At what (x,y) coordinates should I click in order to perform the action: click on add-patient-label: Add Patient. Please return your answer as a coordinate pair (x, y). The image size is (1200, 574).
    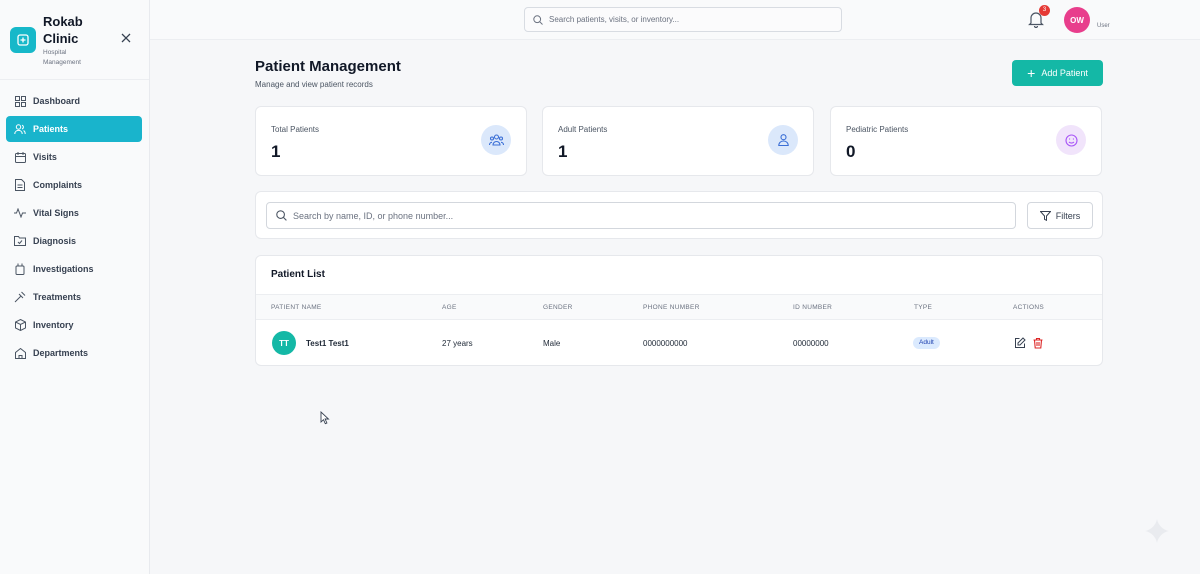
    Looking at the image, I should click on (1064, 73).